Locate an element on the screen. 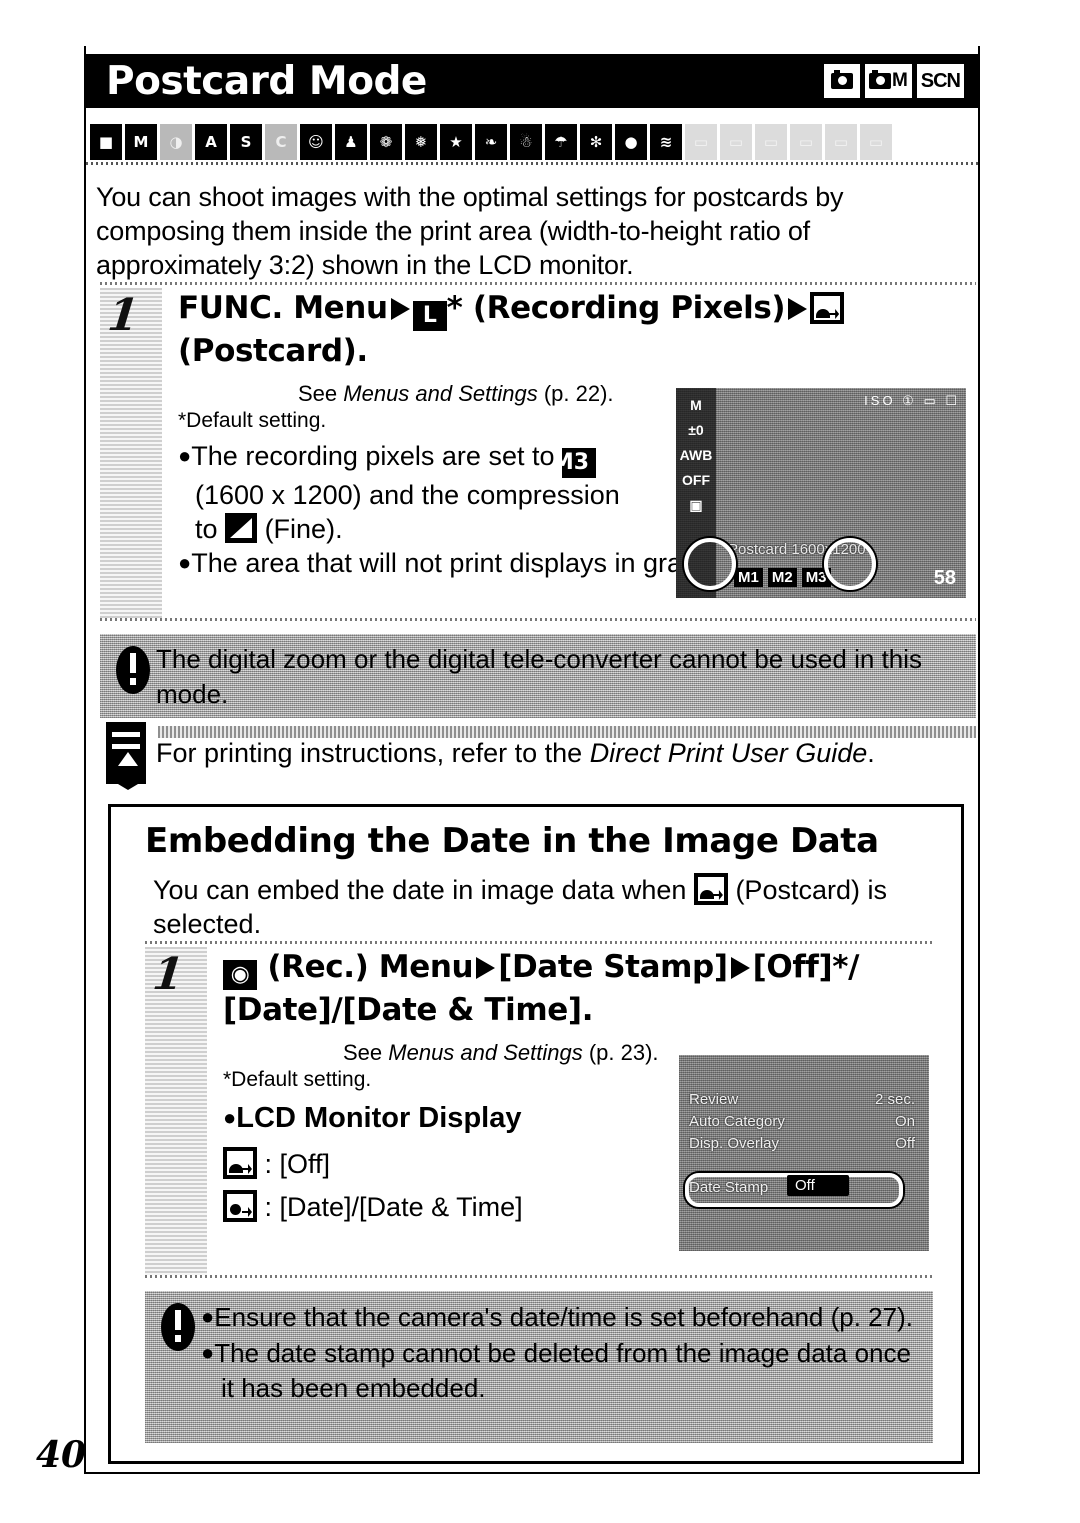 This screenshot has width=1080, height=1523. snow-icon: ☃ is located at coordinates (526, 142).